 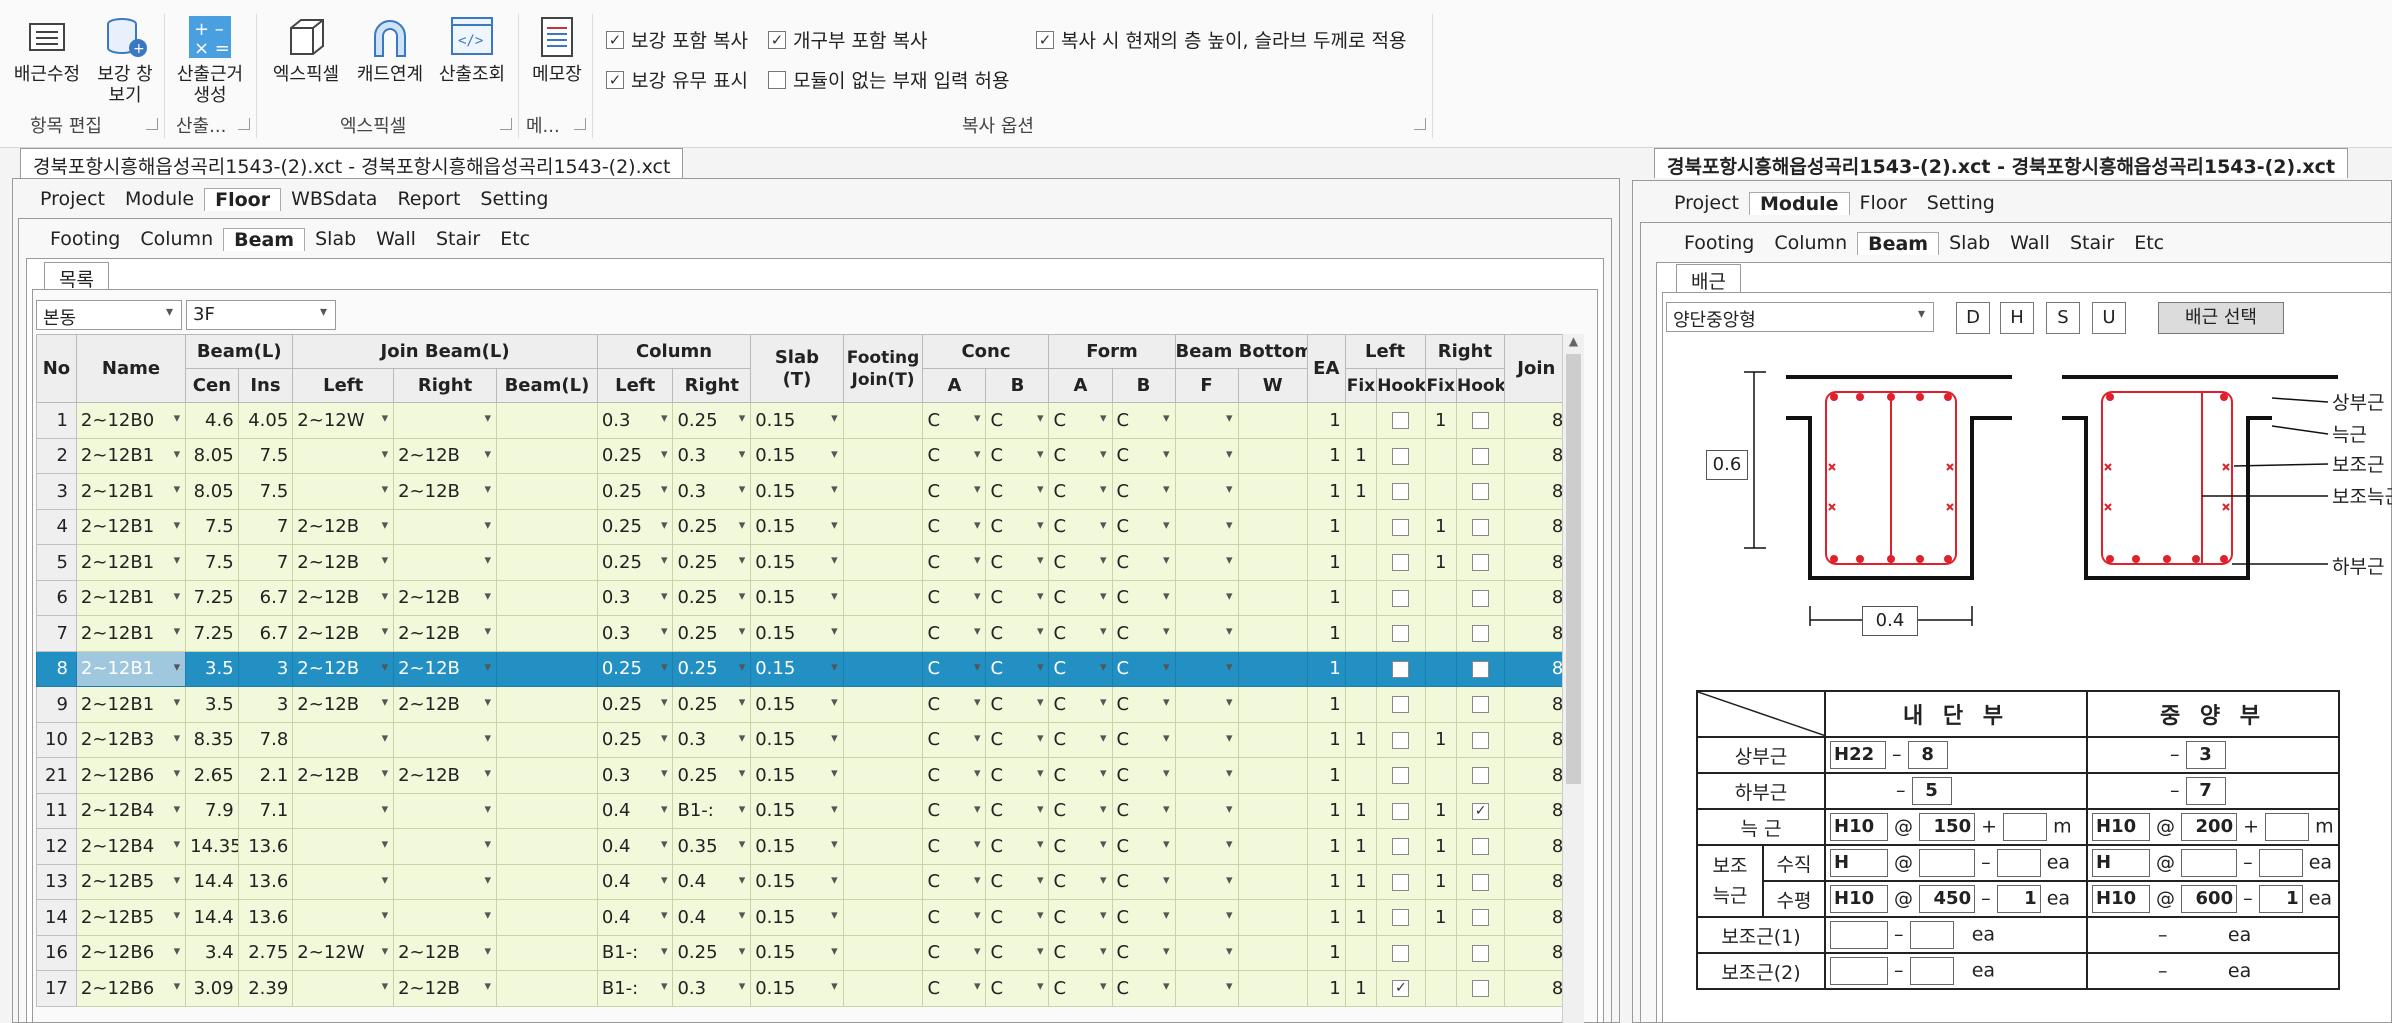 What do you see at coordinates (847, 39) in the screenshot?
I see `option-copy-with-opening: ✓ 개구부 포함 복사` at bounding box center [847, 39].